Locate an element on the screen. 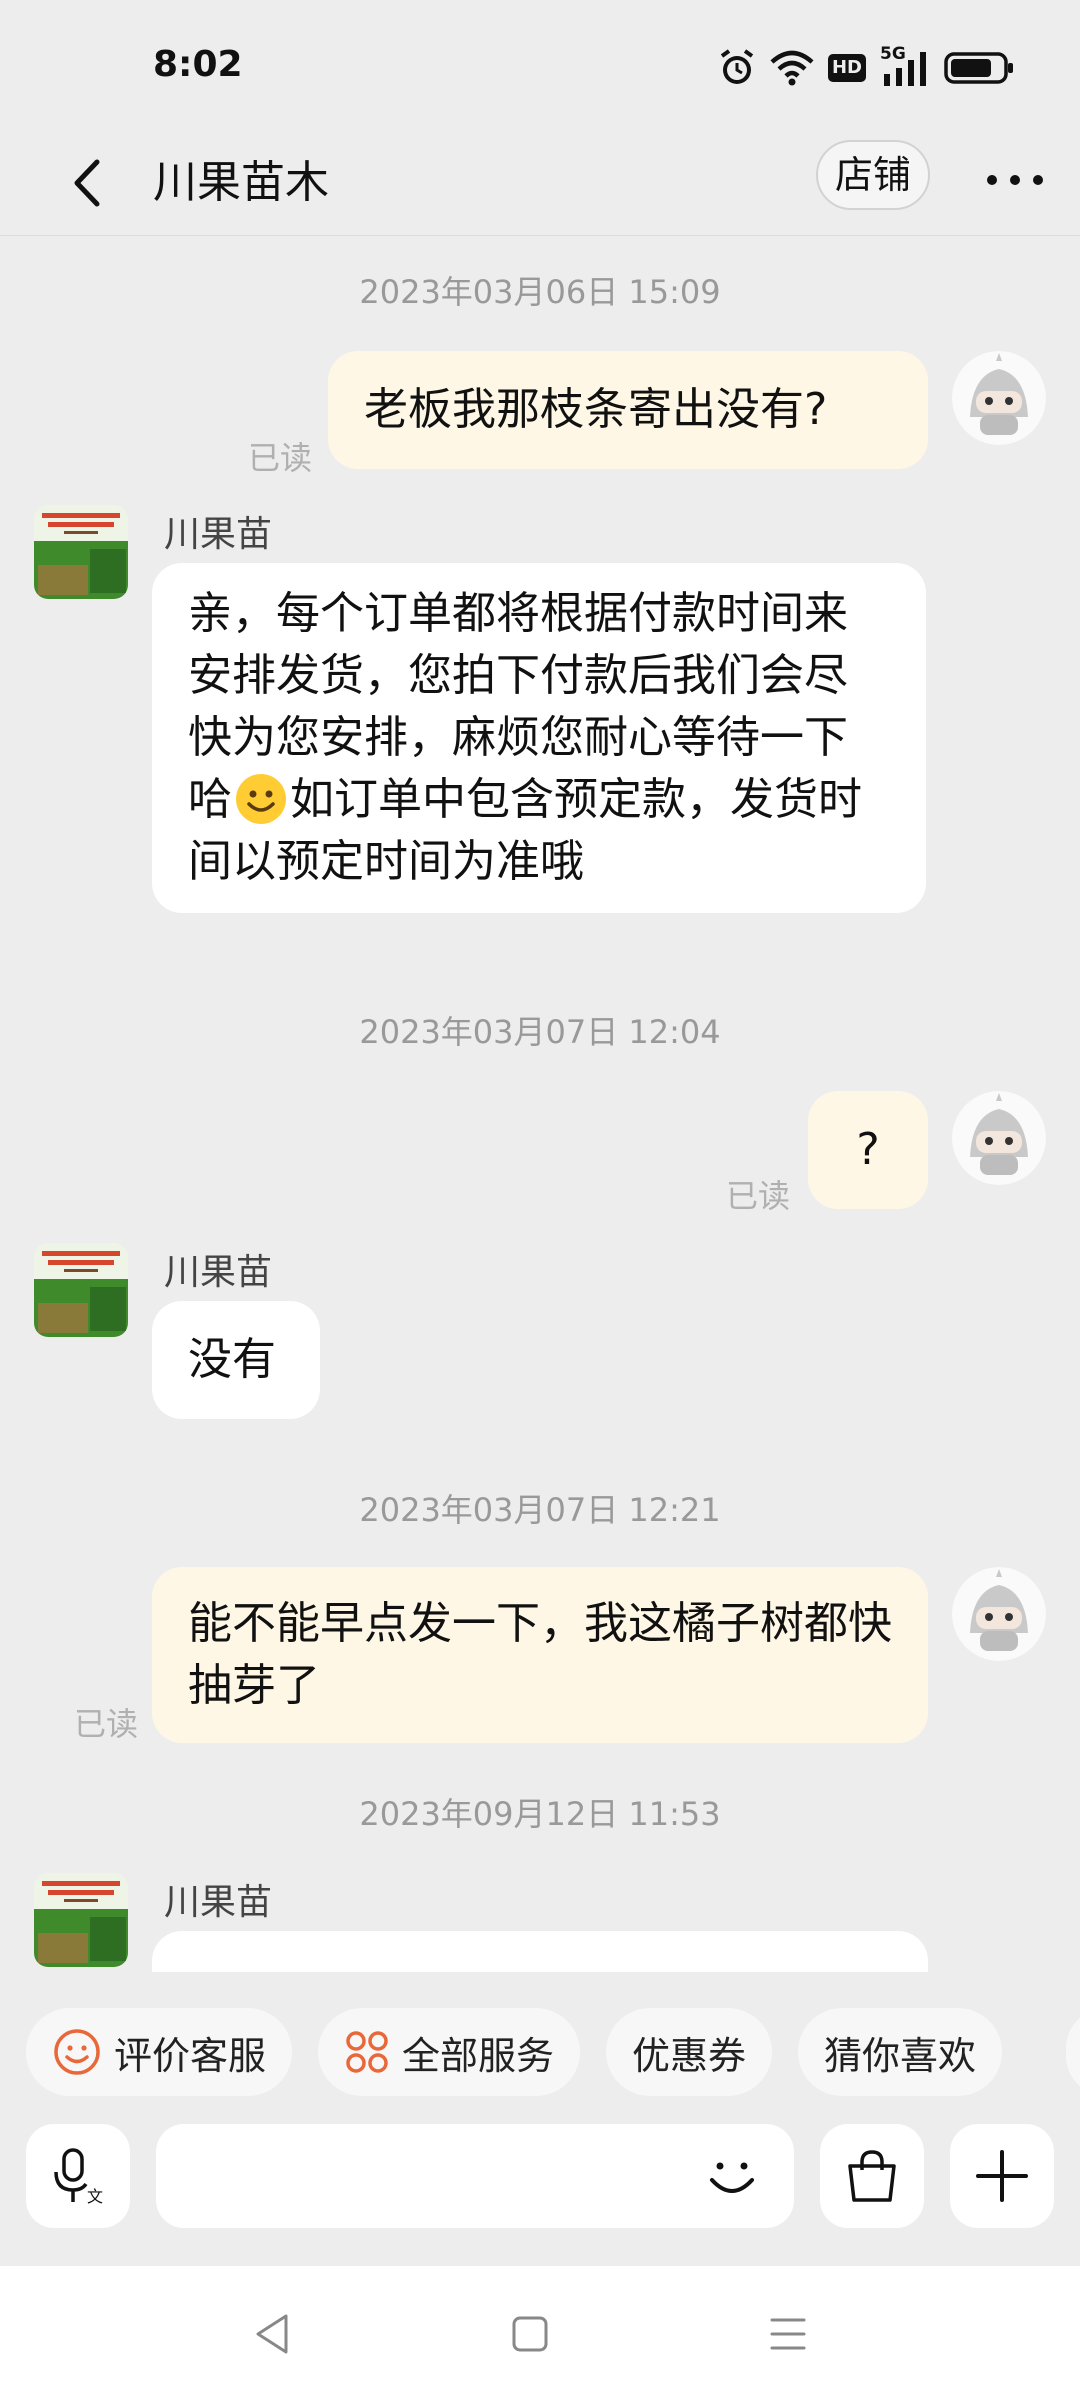  message-timestamp: 2023年09月12日 11:53 is located at coordinates (540, 1814).